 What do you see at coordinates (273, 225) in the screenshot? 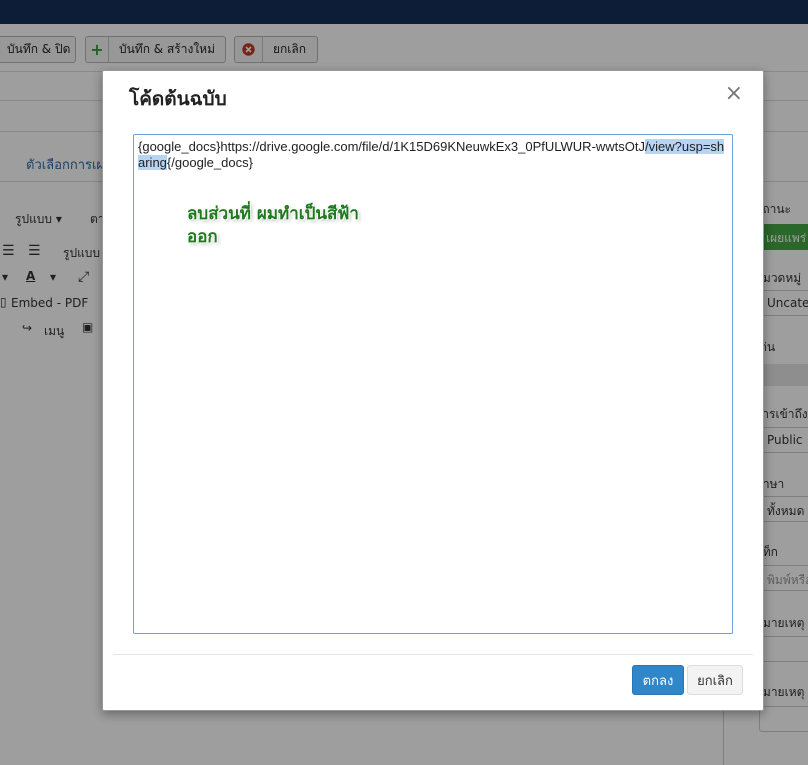
I see `annotation-note: ลบส่วนที่ ผมทำเป็นสีฟ้าออก` at bounding box center [273, 225].